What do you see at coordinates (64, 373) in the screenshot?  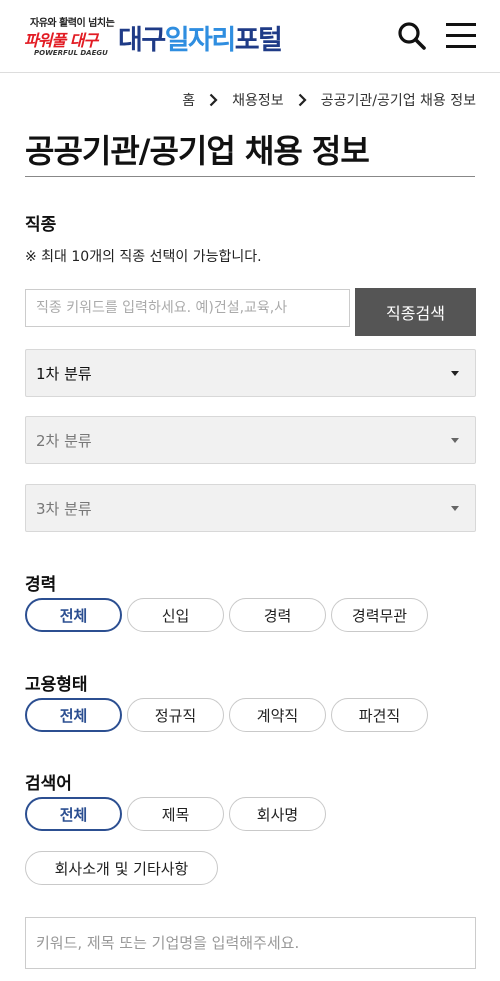 I see `category-level1-value: 1차 분류` at bounding box center [64, 373].